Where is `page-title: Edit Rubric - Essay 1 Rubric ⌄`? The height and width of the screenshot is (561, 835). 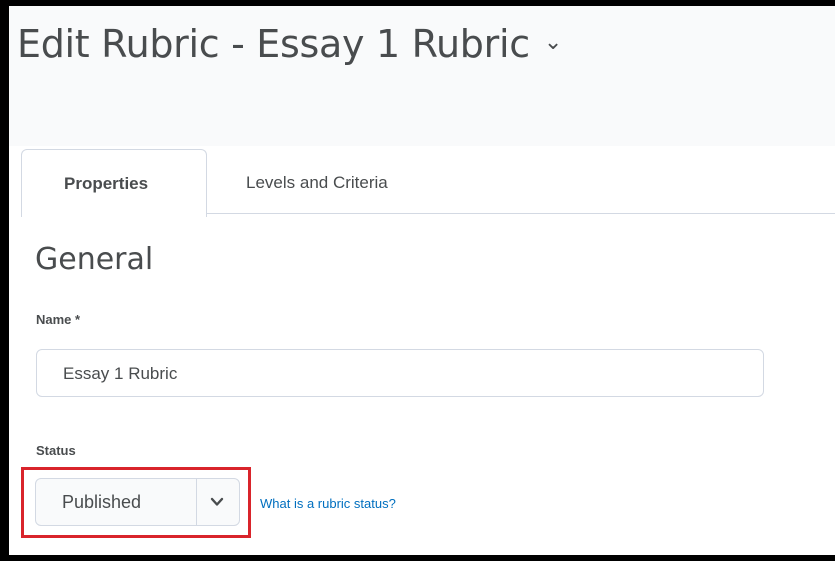 page-title: Edit Rubric - Essay 1 Rubric ⌄ is located at coordinates (289, 44).